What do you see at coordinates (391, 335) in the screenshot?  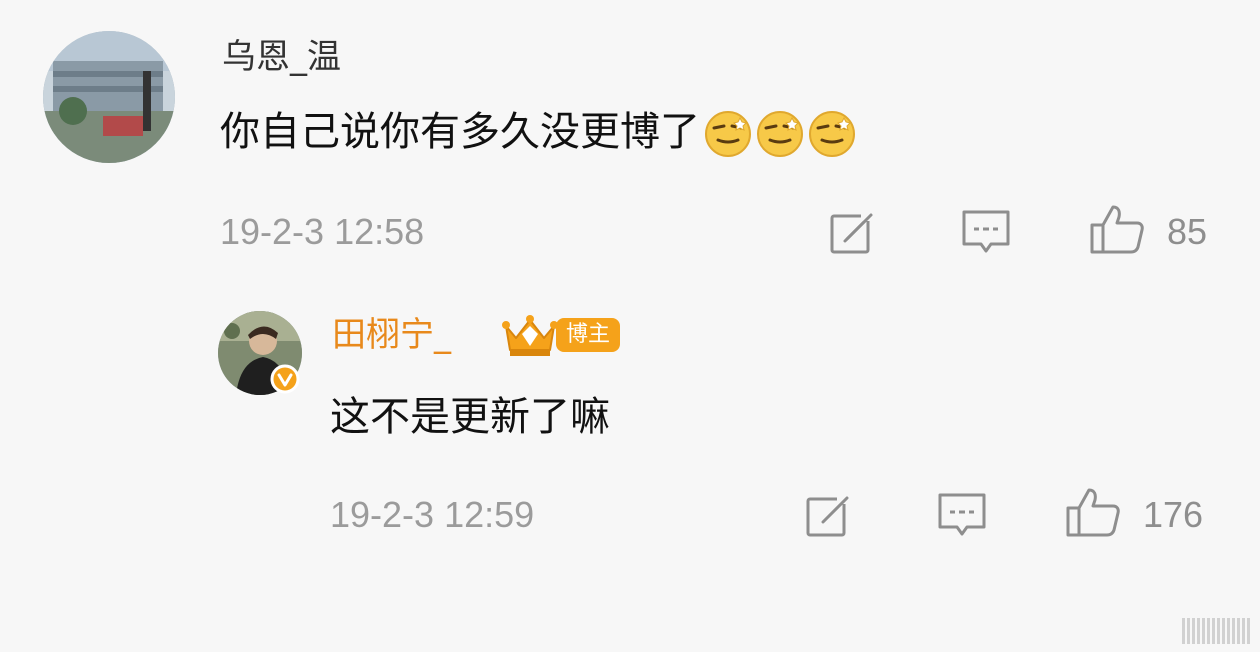 I see `username: 田栩宁_` at bounding box center [391, 335].